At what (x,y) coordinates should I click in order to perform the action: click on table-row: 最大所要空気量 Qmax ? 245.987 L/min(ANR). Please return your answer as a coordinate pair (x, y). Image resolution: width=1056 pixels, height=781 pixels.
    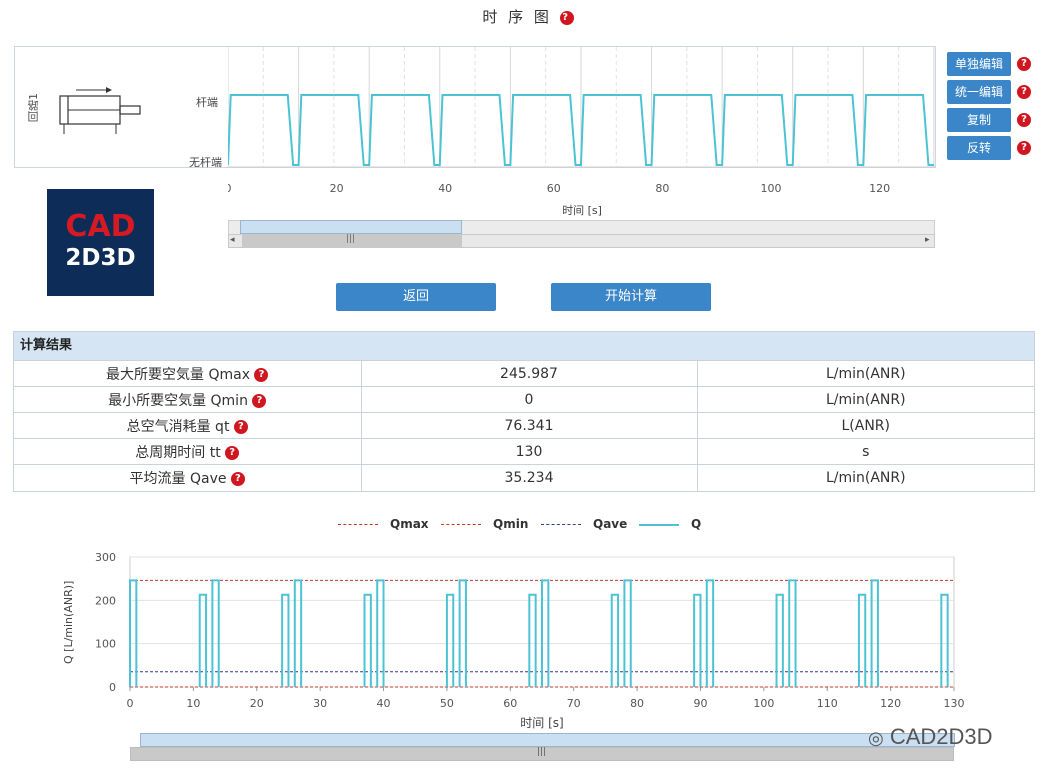
    Looking at the image, I should click on (524, 373).